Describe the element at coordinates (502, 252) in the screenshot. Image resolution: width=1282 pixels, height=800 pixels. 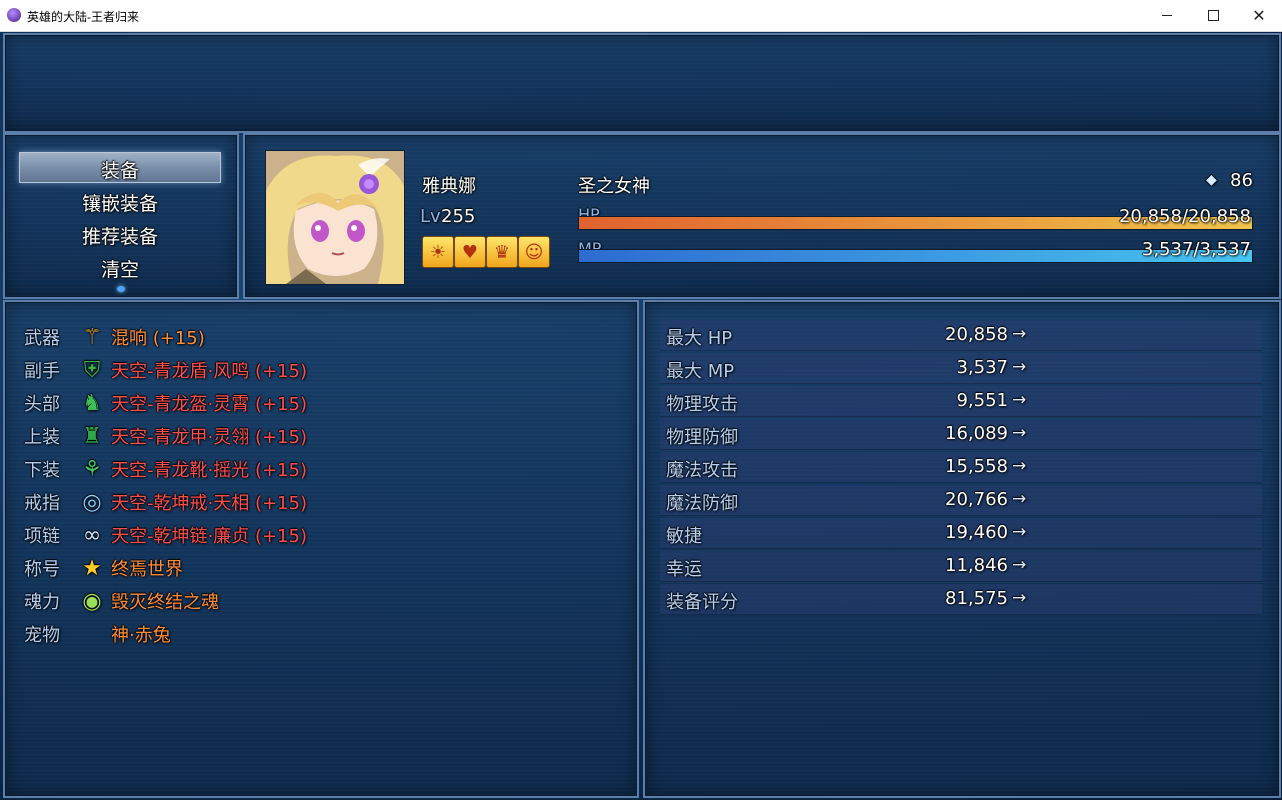
I see `crown-state-icon: ♛` at that location.